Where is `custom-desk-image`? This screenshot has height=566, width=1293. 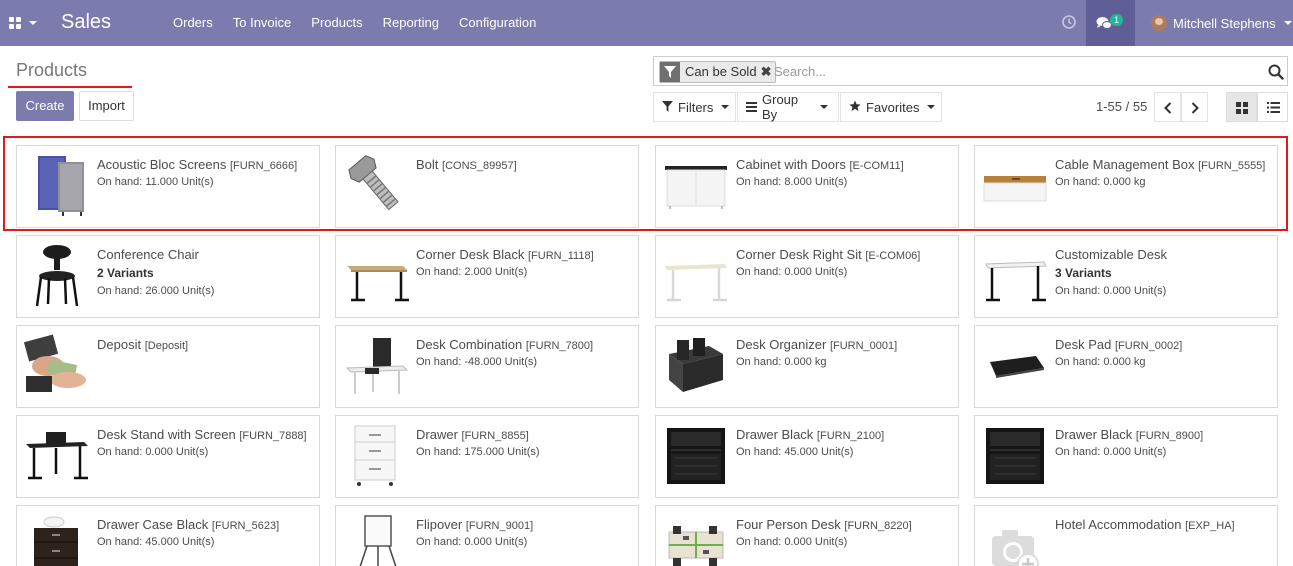
custom-desk-image is located at coordinates (1015, 275).